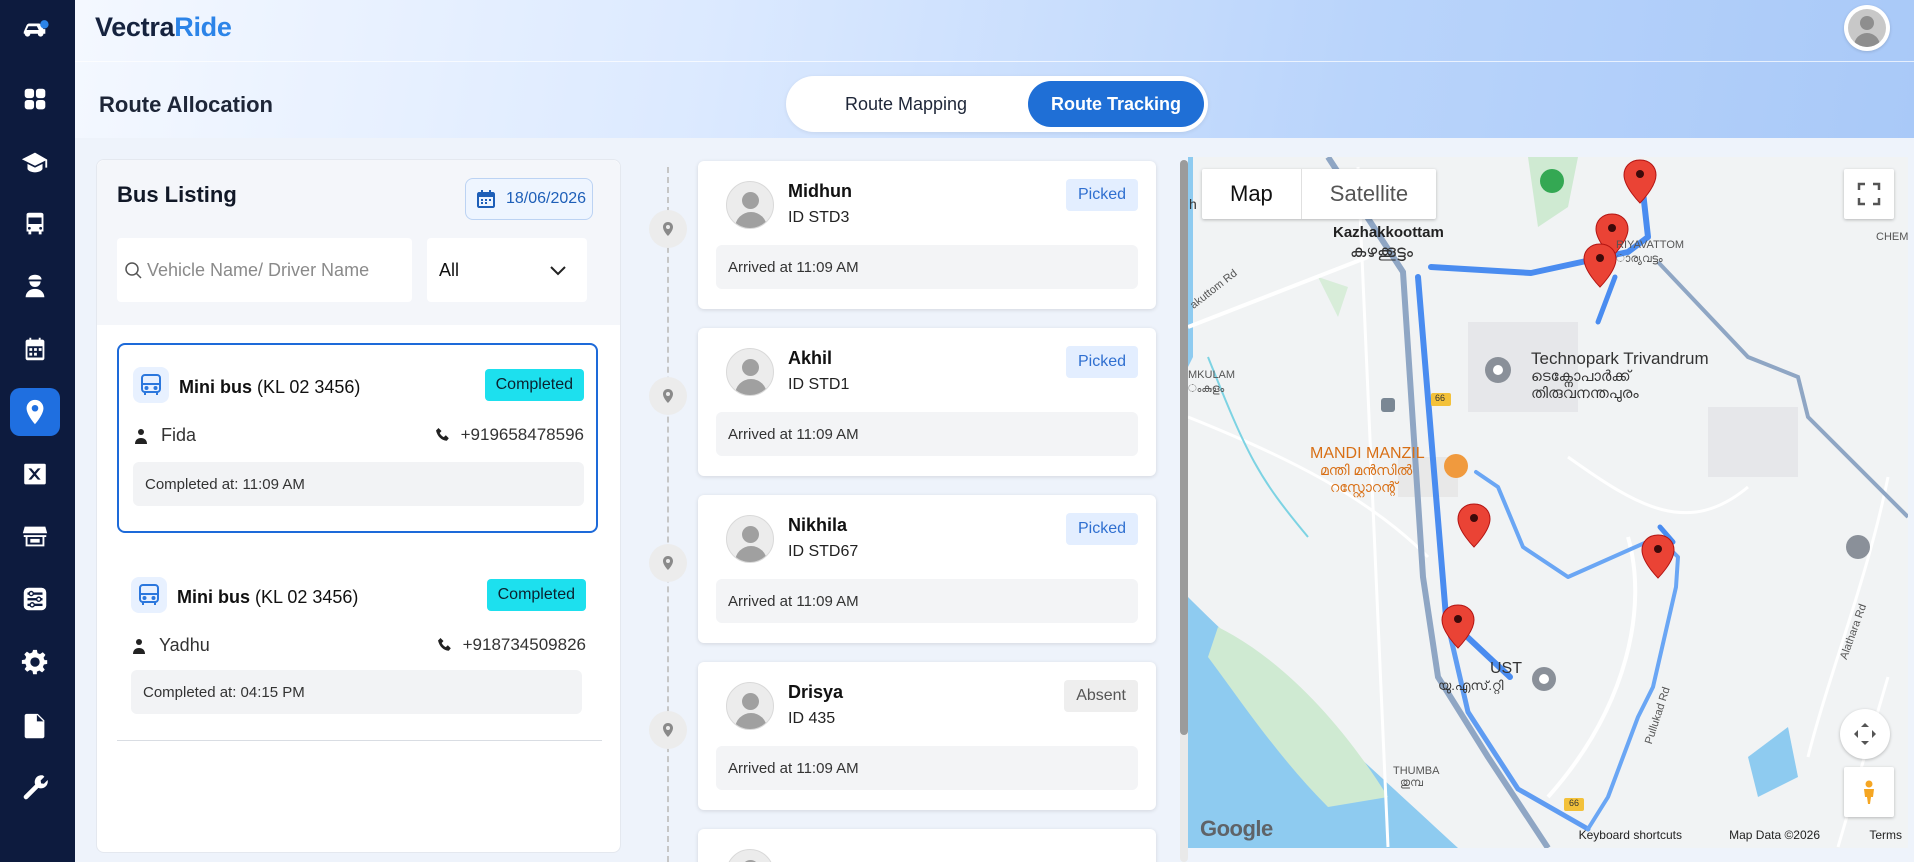 The height and width of the screenshot is (862, 1914). What do you see at coordinates (509, 435) in the screenshot?
I see `driver-phone: +919658478596` at bounding box center [509, 435].